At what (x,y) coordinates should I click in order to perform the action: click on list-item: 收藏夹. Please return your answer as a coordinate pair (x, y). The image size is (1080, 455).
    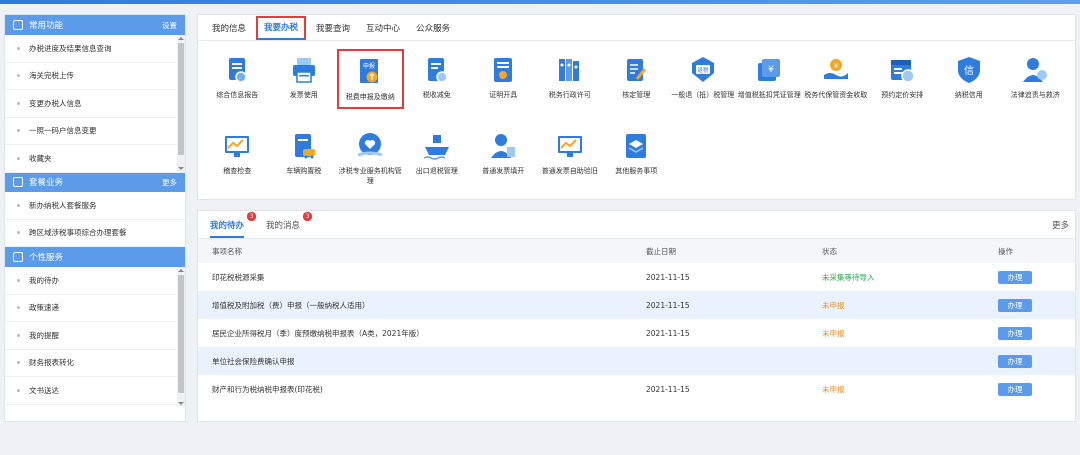
    Looking at the image, I should click on (95, 159).